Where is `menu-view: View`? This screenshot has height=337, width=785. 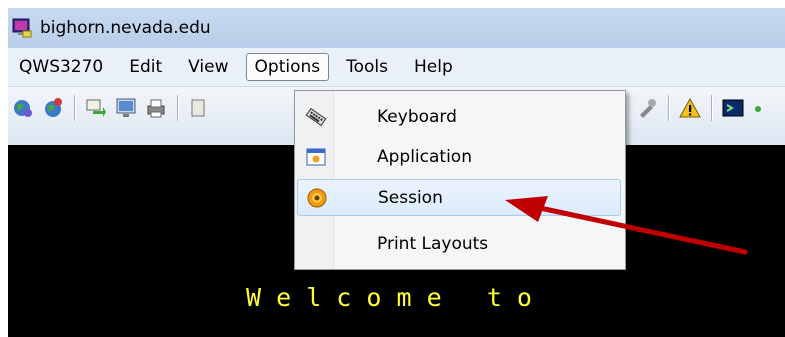 menu-view: View is located at coordinates (208, 67).